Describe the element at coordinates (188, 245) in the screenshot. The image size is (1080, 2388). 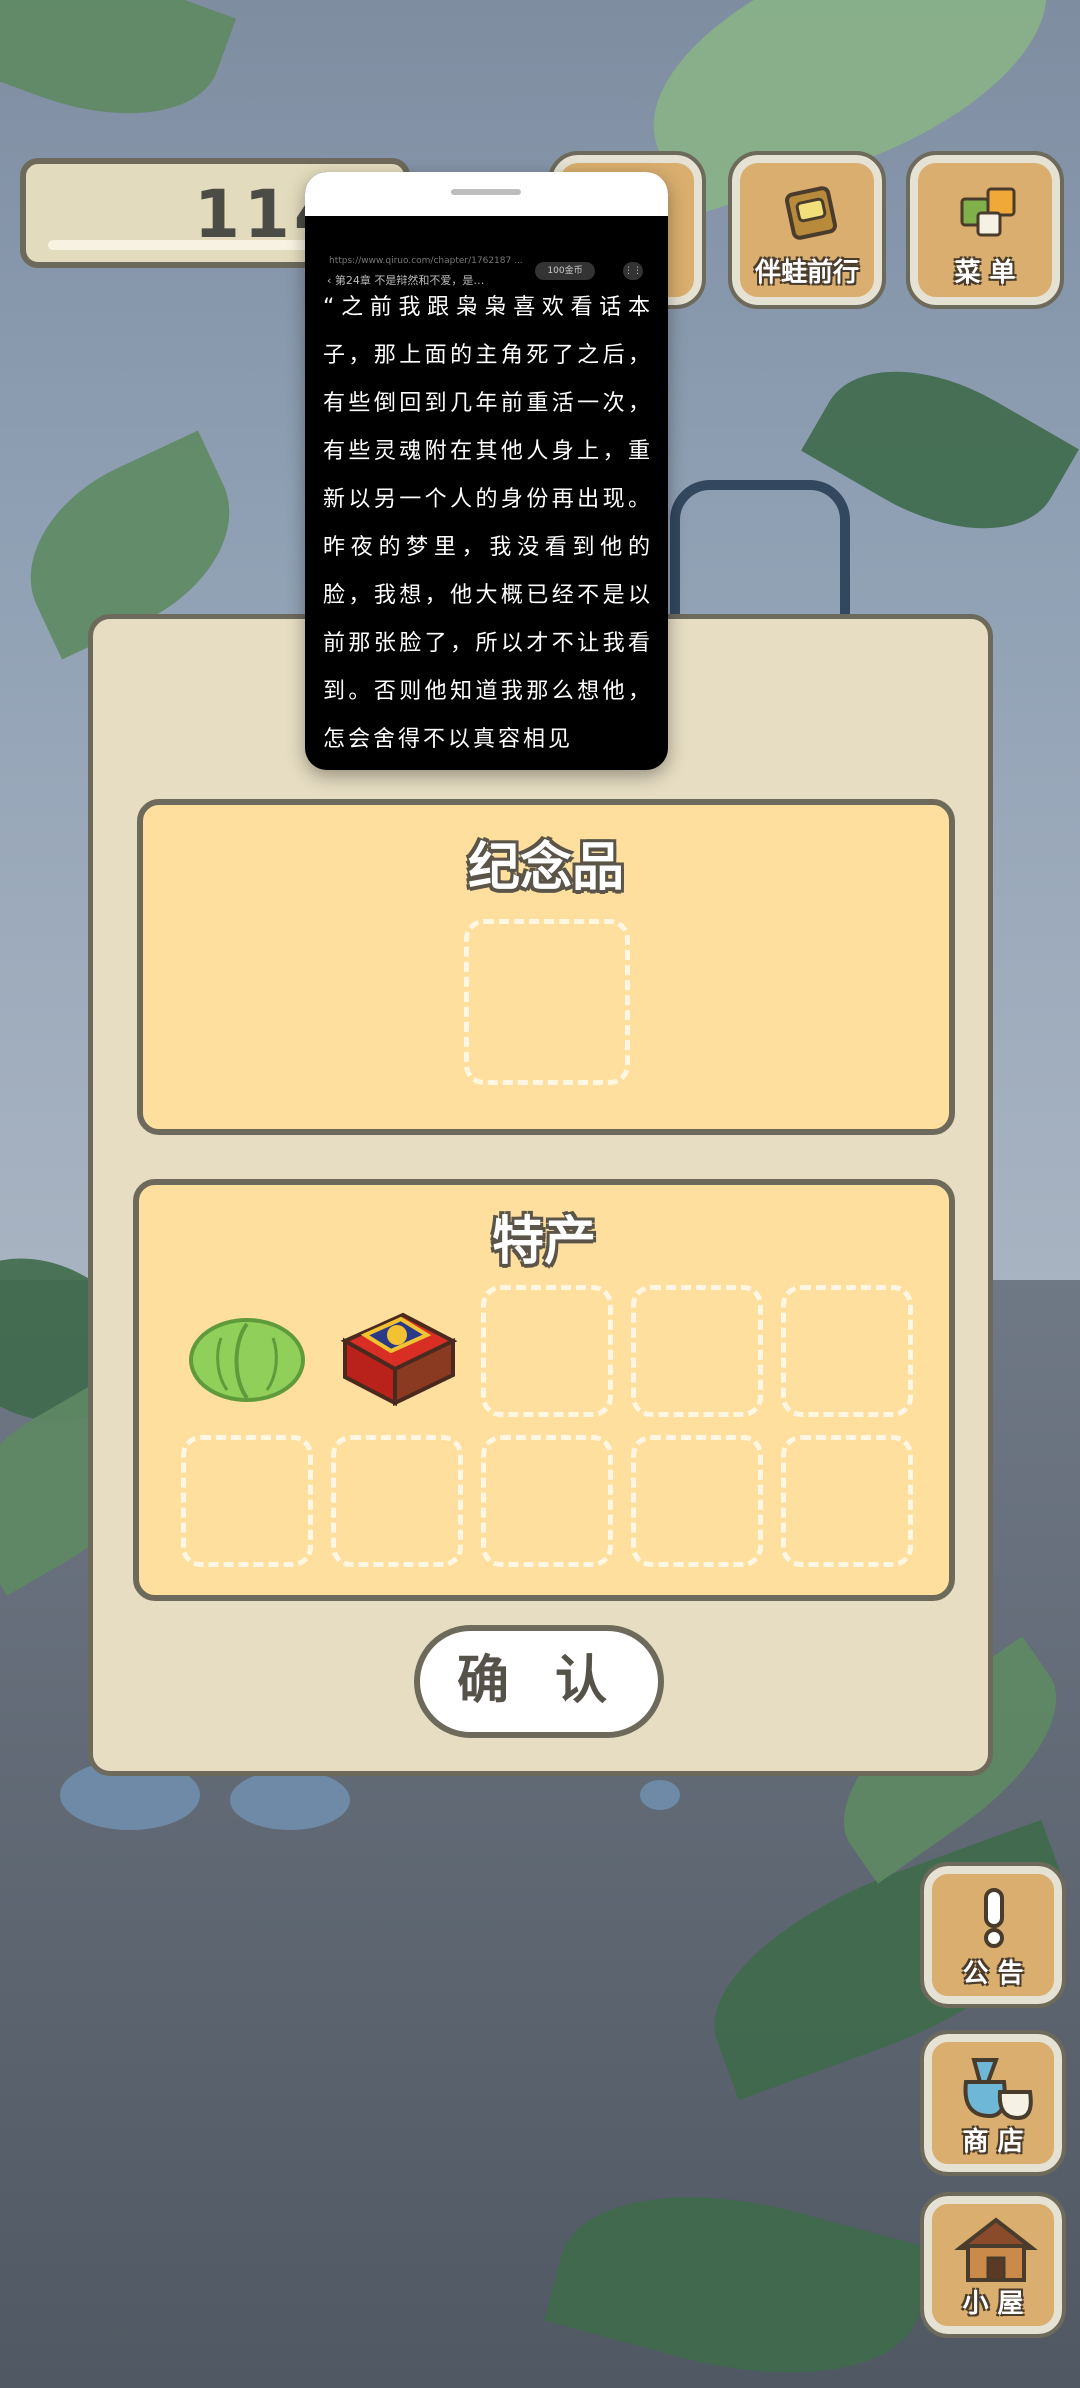
I see `counter-bar` at that location.